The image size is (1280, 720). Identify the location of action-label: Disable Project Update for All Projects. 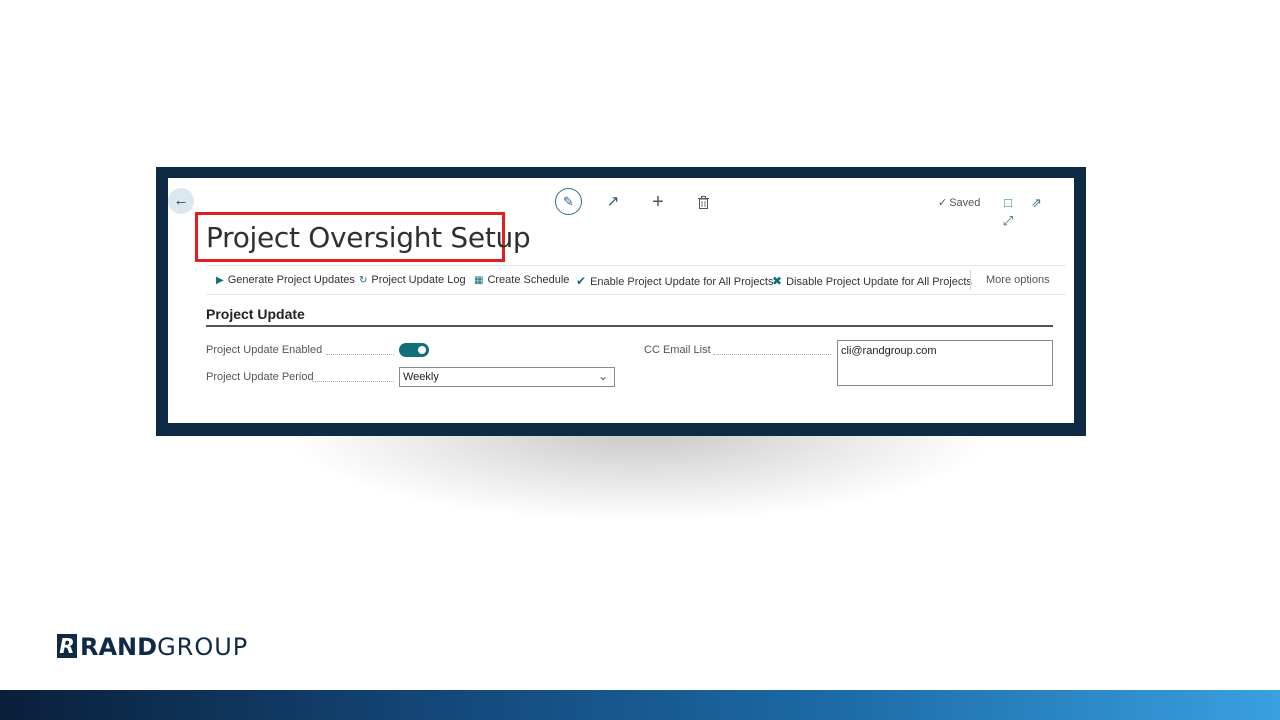
(879, 282).